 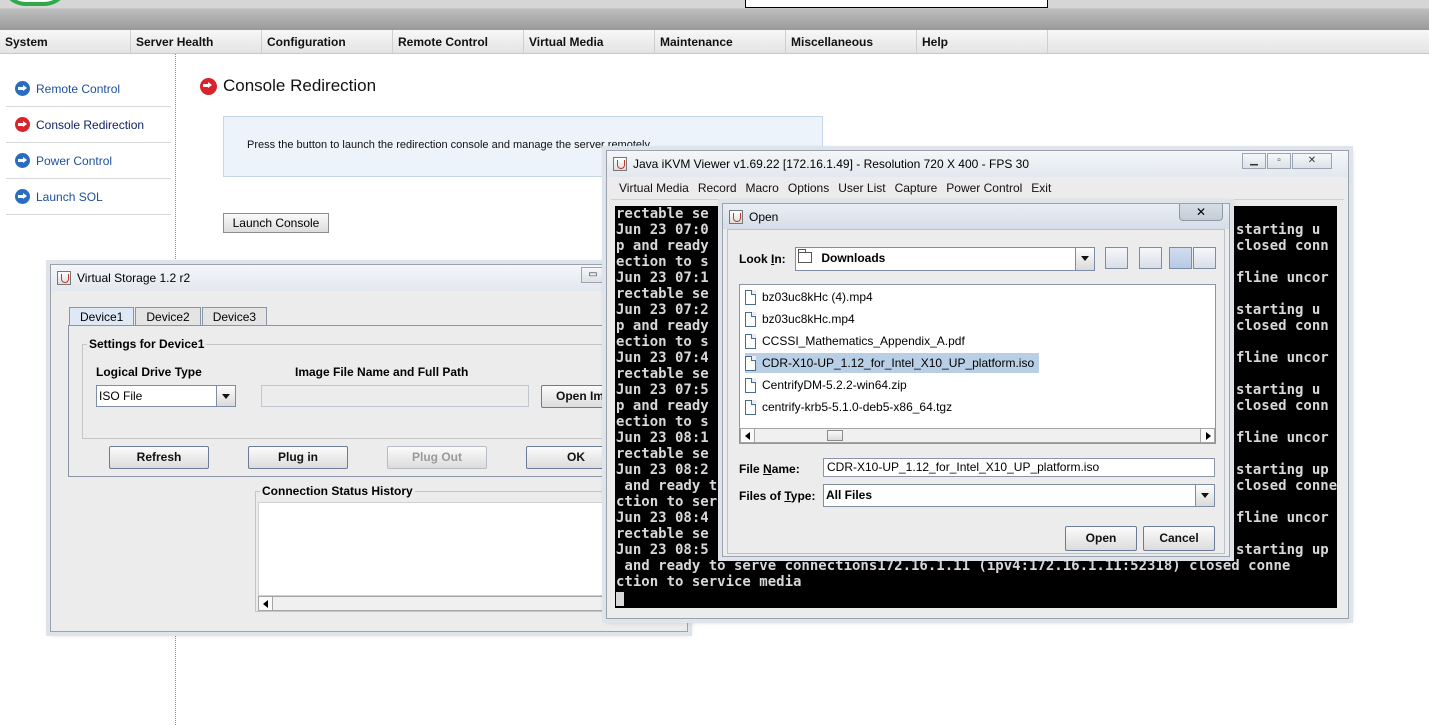 What do you see at coordinates (69, 196) in the screenshot?
I see `sidebar-item-label: Launch SOL` at bounding box center [69, 196].